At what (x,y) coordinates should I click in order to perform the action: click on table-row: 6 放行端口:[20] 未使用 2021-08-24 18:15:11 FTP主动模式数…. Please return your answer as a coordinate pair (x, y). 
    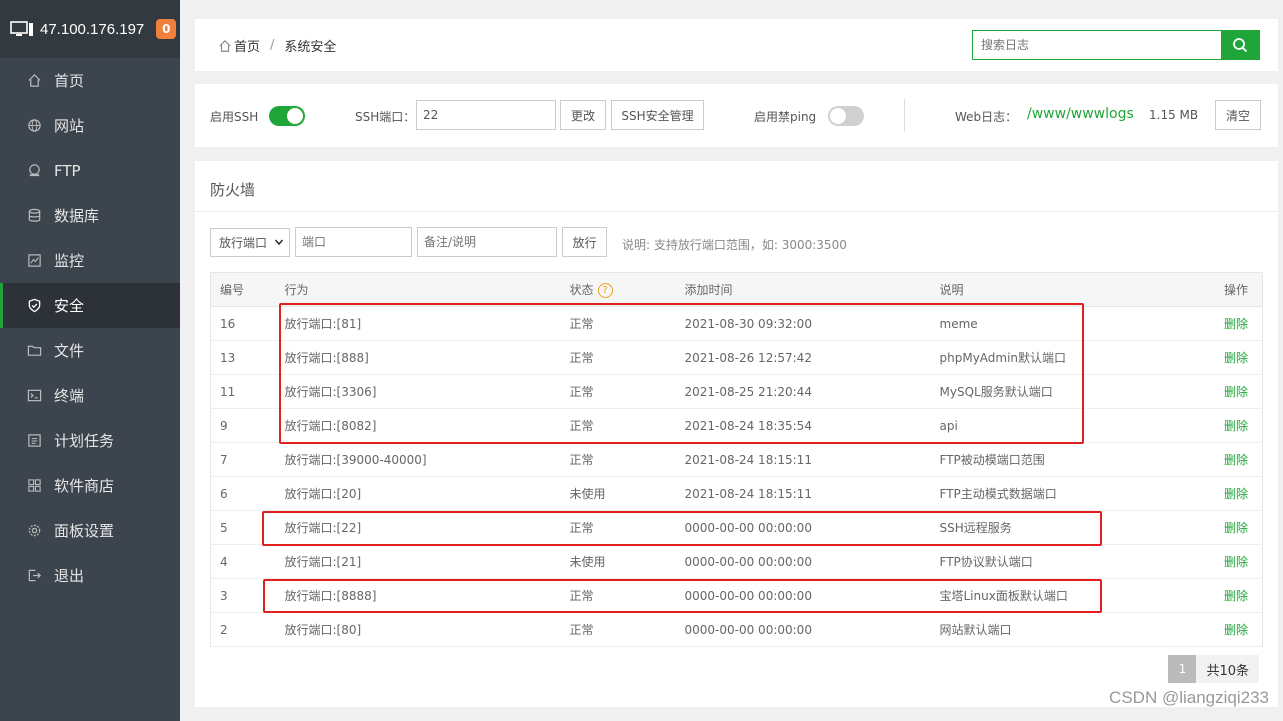
    Looking at the image, I should click on (736, 493).